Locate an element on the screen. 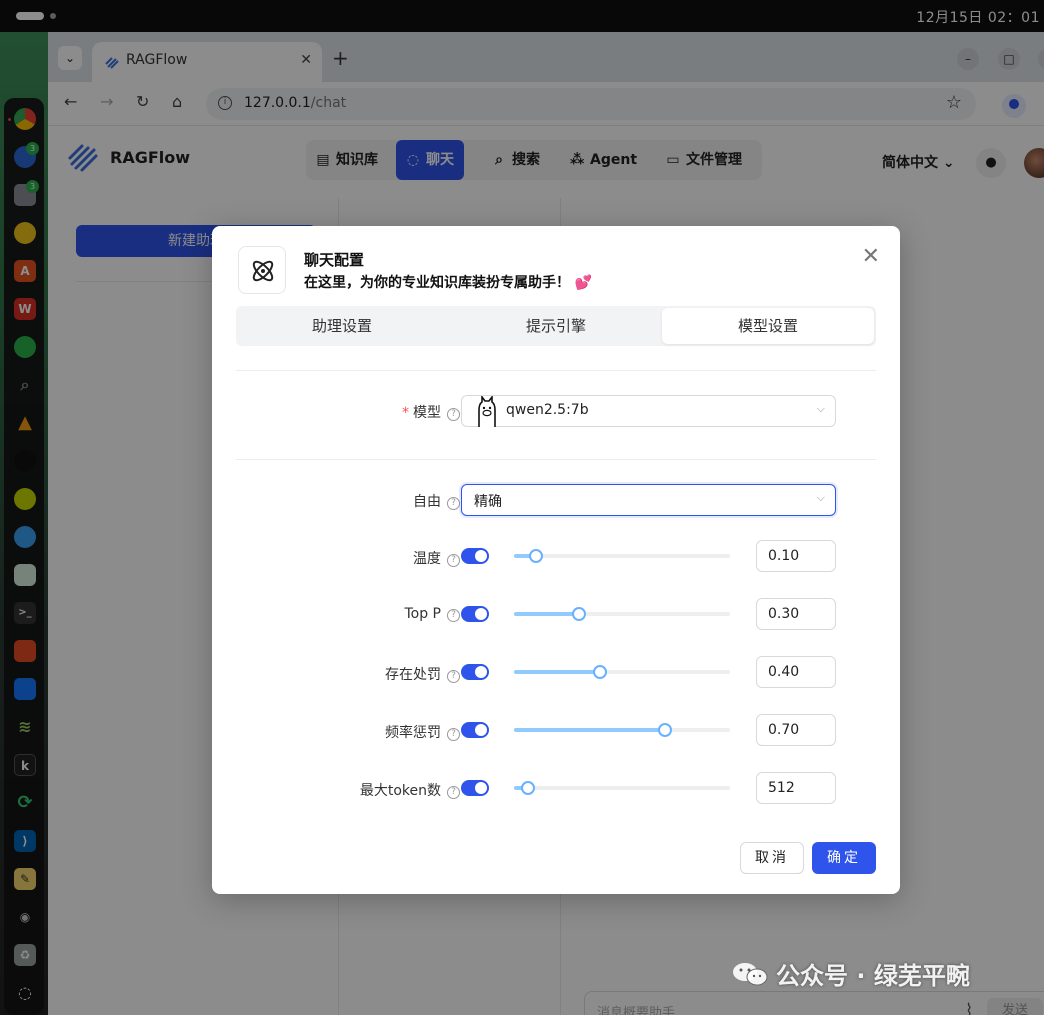 The width and height of the screenshot is (1044, 1015). param-label-text: 最大token数 is located at coordinates (400, 791).